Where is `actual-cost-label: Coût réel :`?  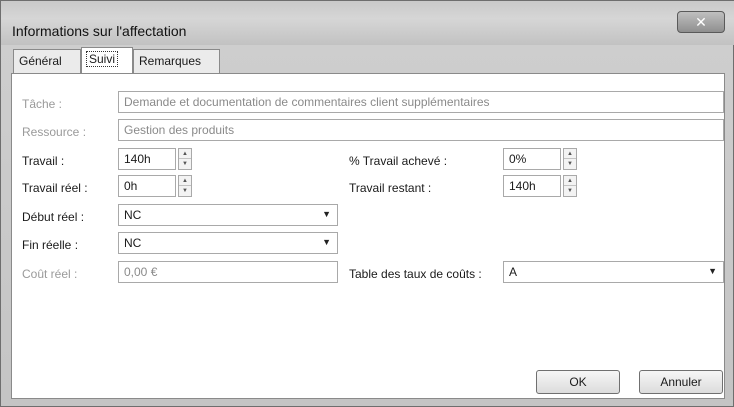 actual-cost-label: Coût réel : is located at coordinates (50, 274).